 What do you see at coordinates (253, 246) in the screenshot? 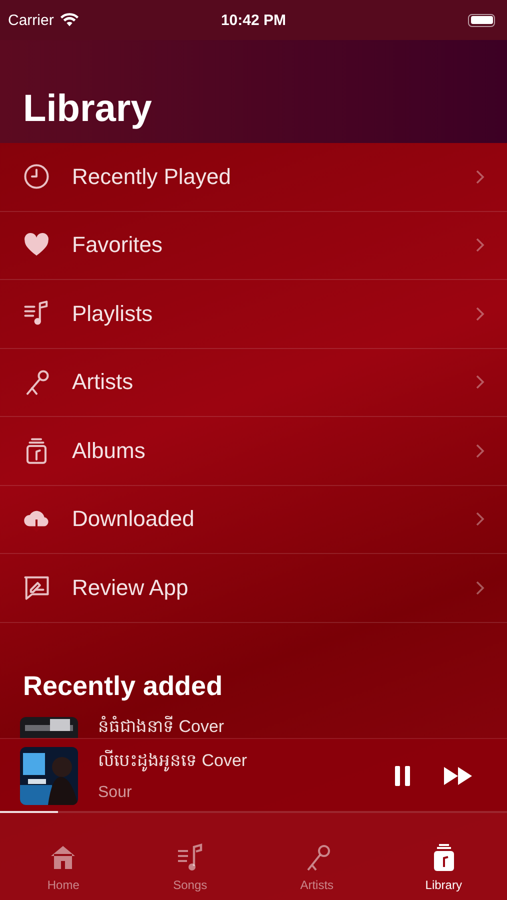
I see `menu-item: Favorites` at bounding box center [253, 246].